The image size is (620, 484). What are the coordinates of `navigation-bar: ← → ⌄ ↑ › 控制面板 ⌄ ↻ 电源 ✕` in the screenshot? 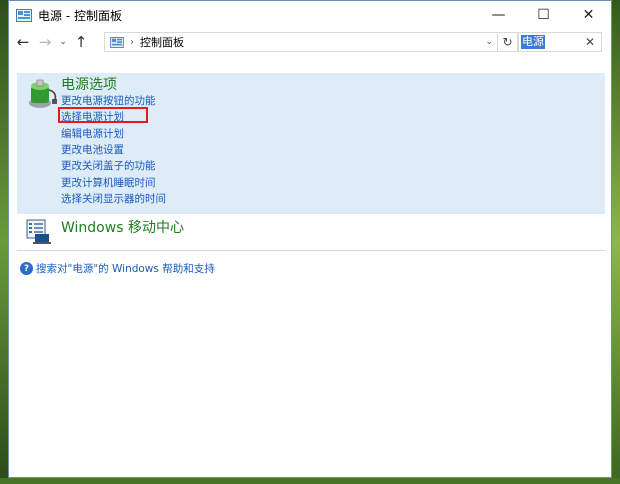 It's located at (310, 42).